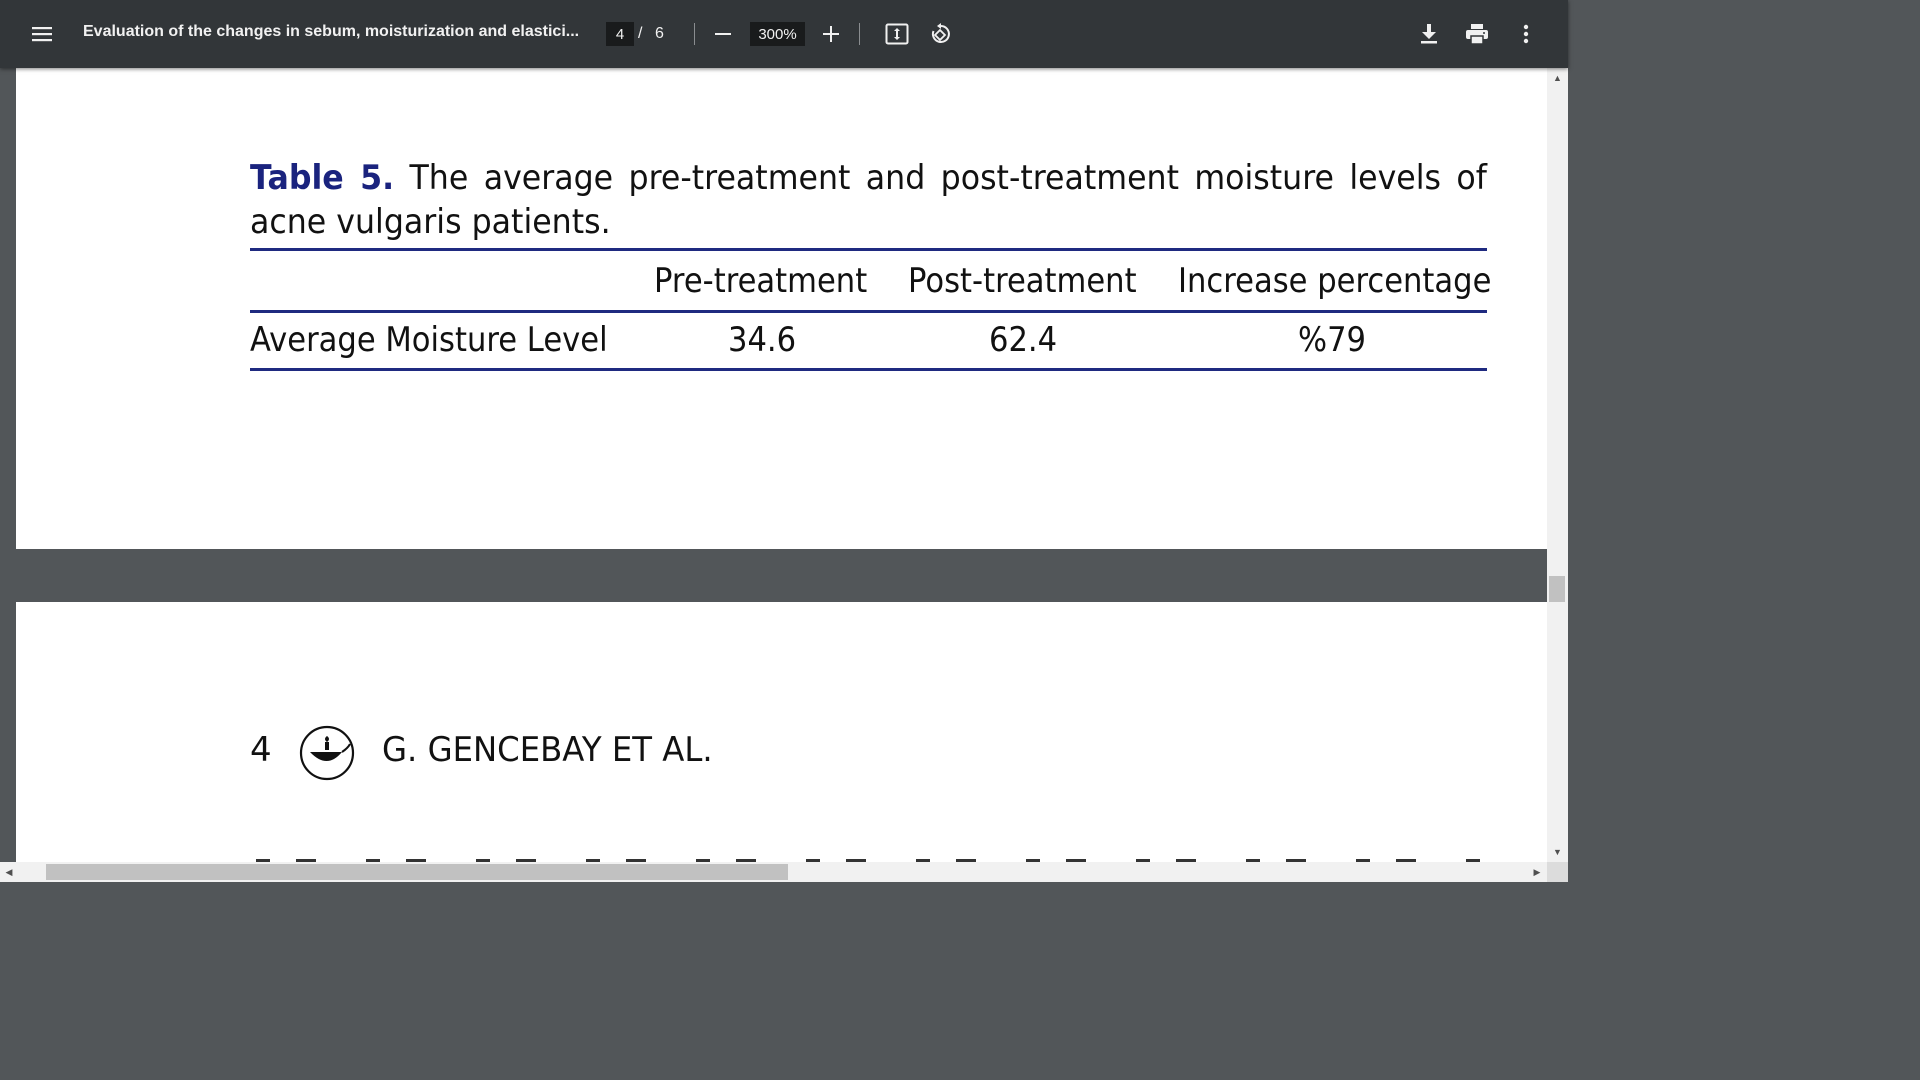  I want to click on vertical-scroll-thumb, so click(1557, 589).